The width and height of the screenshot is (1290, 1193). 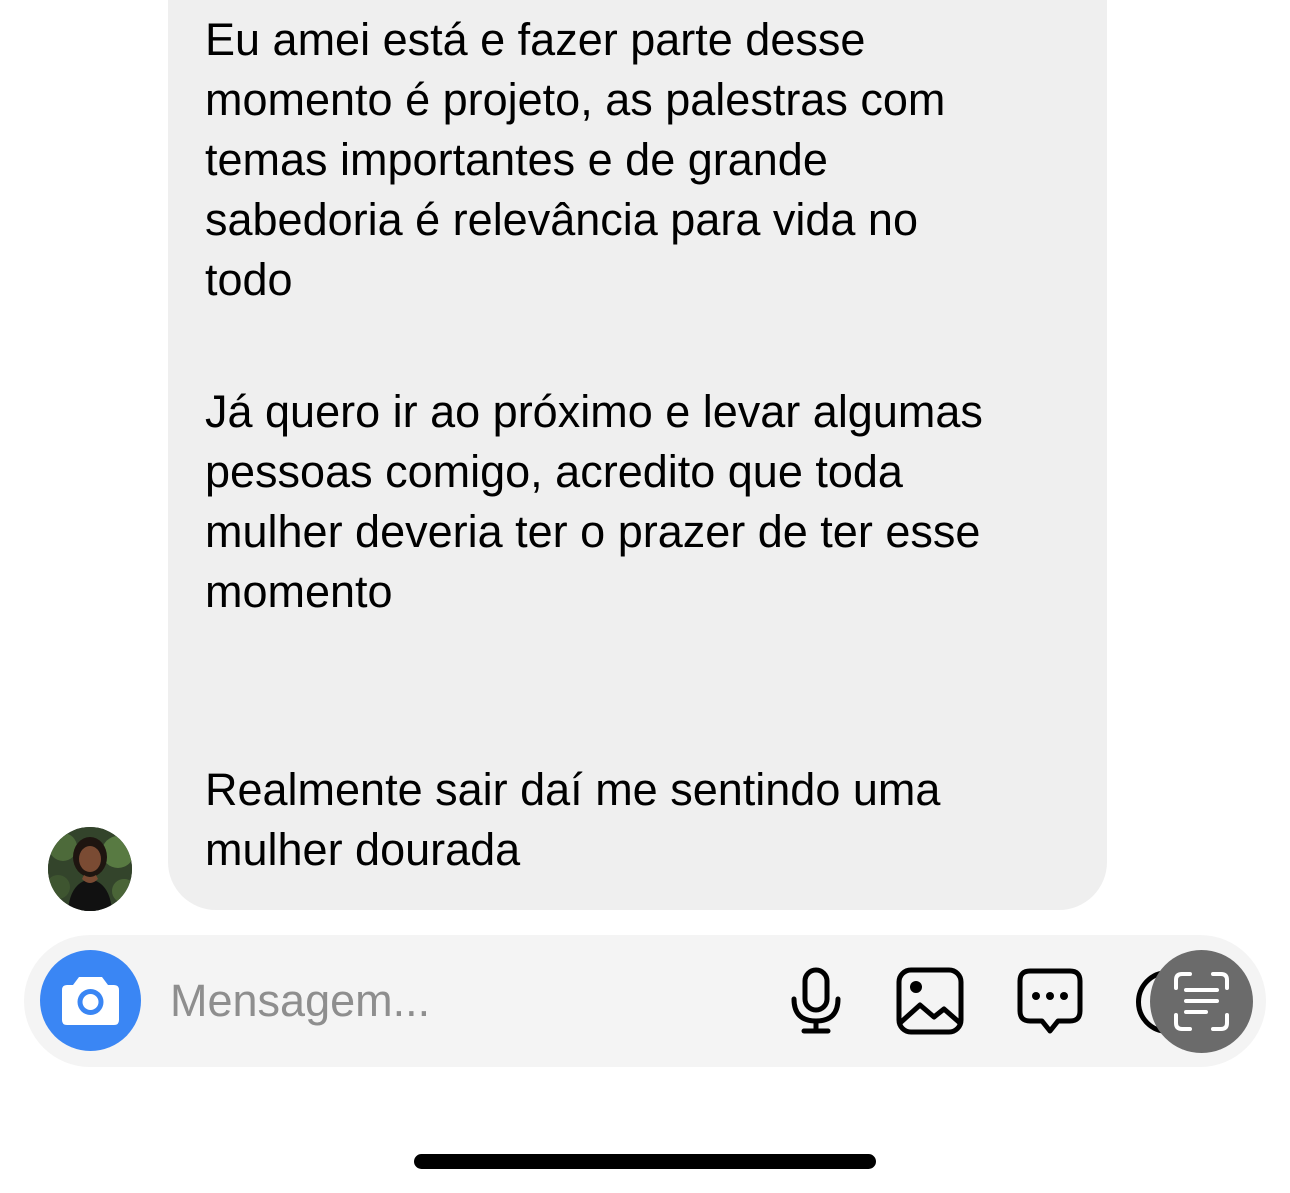 I want to click on sender-avatar, so click(x=90, y=869).